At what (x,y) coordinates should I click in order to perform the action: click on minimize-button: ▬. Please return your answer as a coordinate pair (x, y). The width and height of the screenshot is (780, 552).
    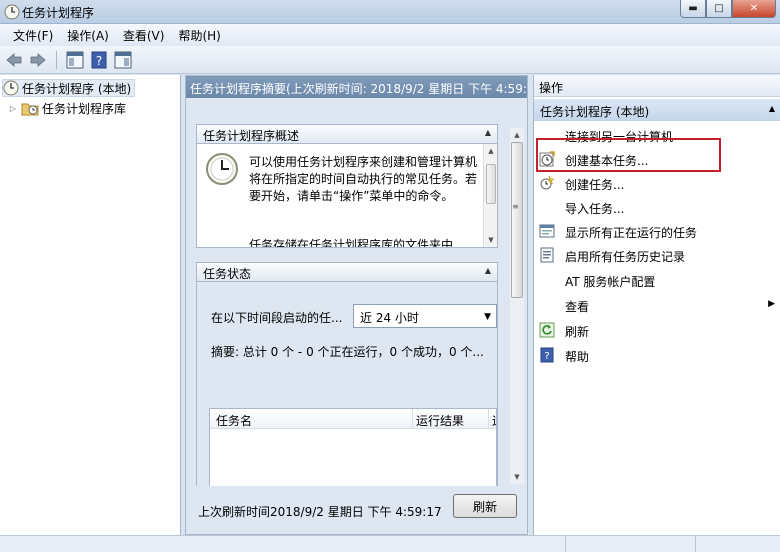
    Looking at the image, I should click on (693, 9).